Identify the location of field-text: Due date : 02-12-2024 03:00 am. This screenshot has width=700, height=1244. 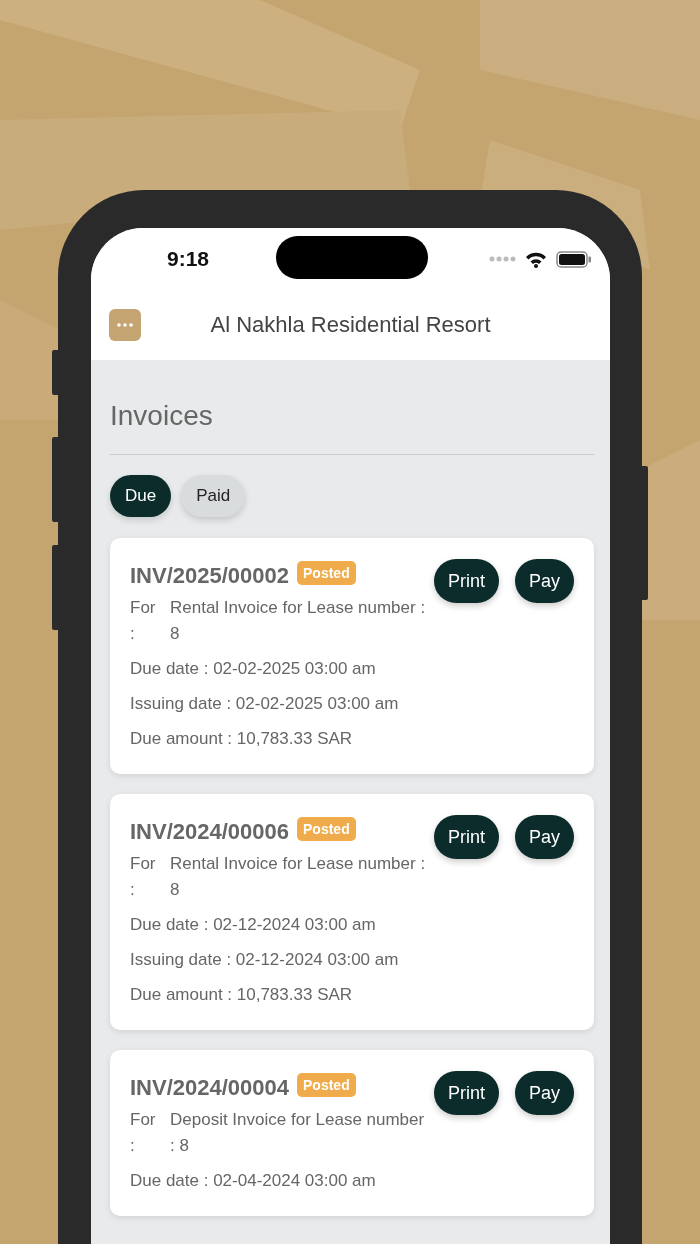
(253, 925).